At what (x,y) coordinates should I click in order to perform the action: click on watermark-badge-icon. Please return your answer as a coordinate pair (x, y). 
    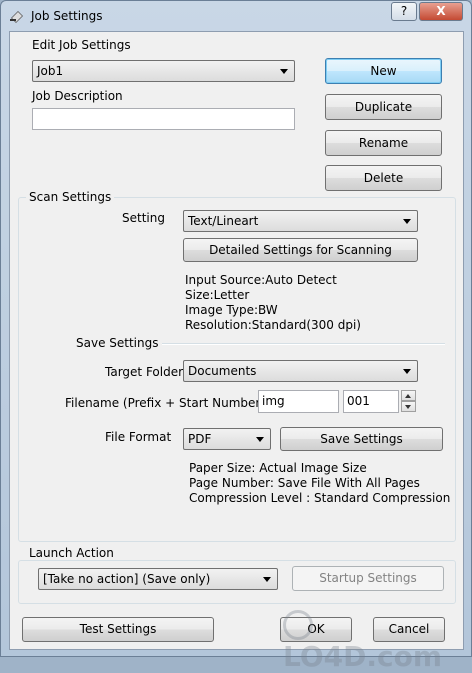
    Looking at the image, I should click on (298, 625).